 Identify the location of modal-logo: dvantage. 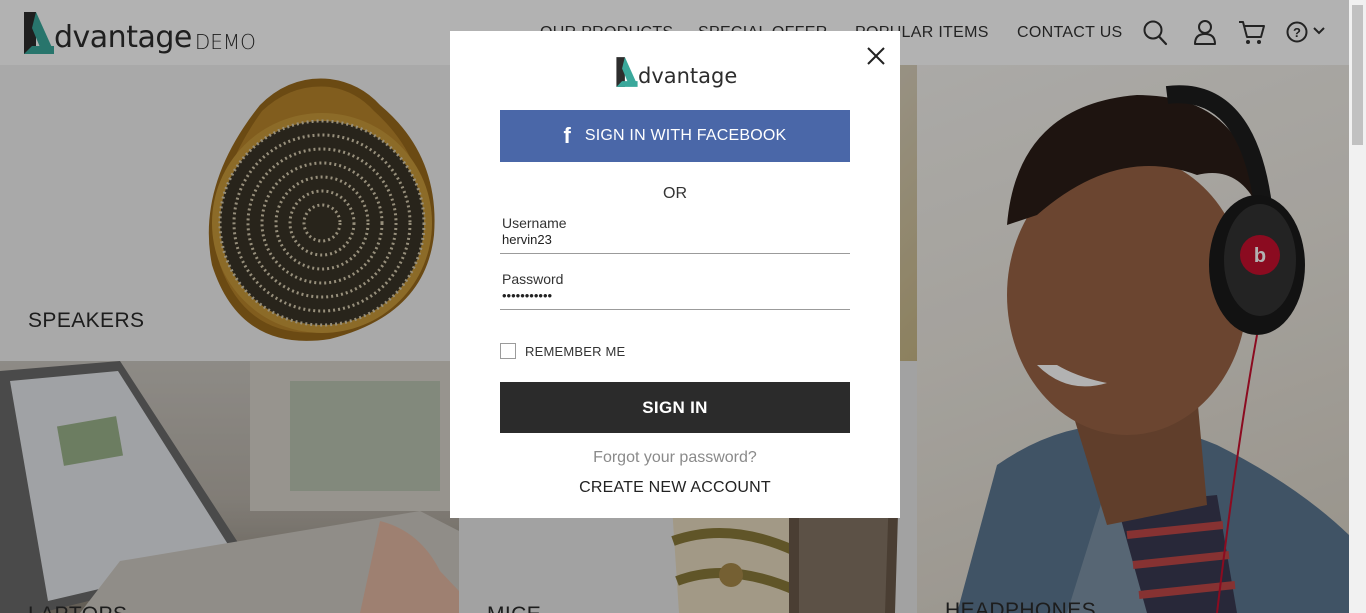
(676, 72).